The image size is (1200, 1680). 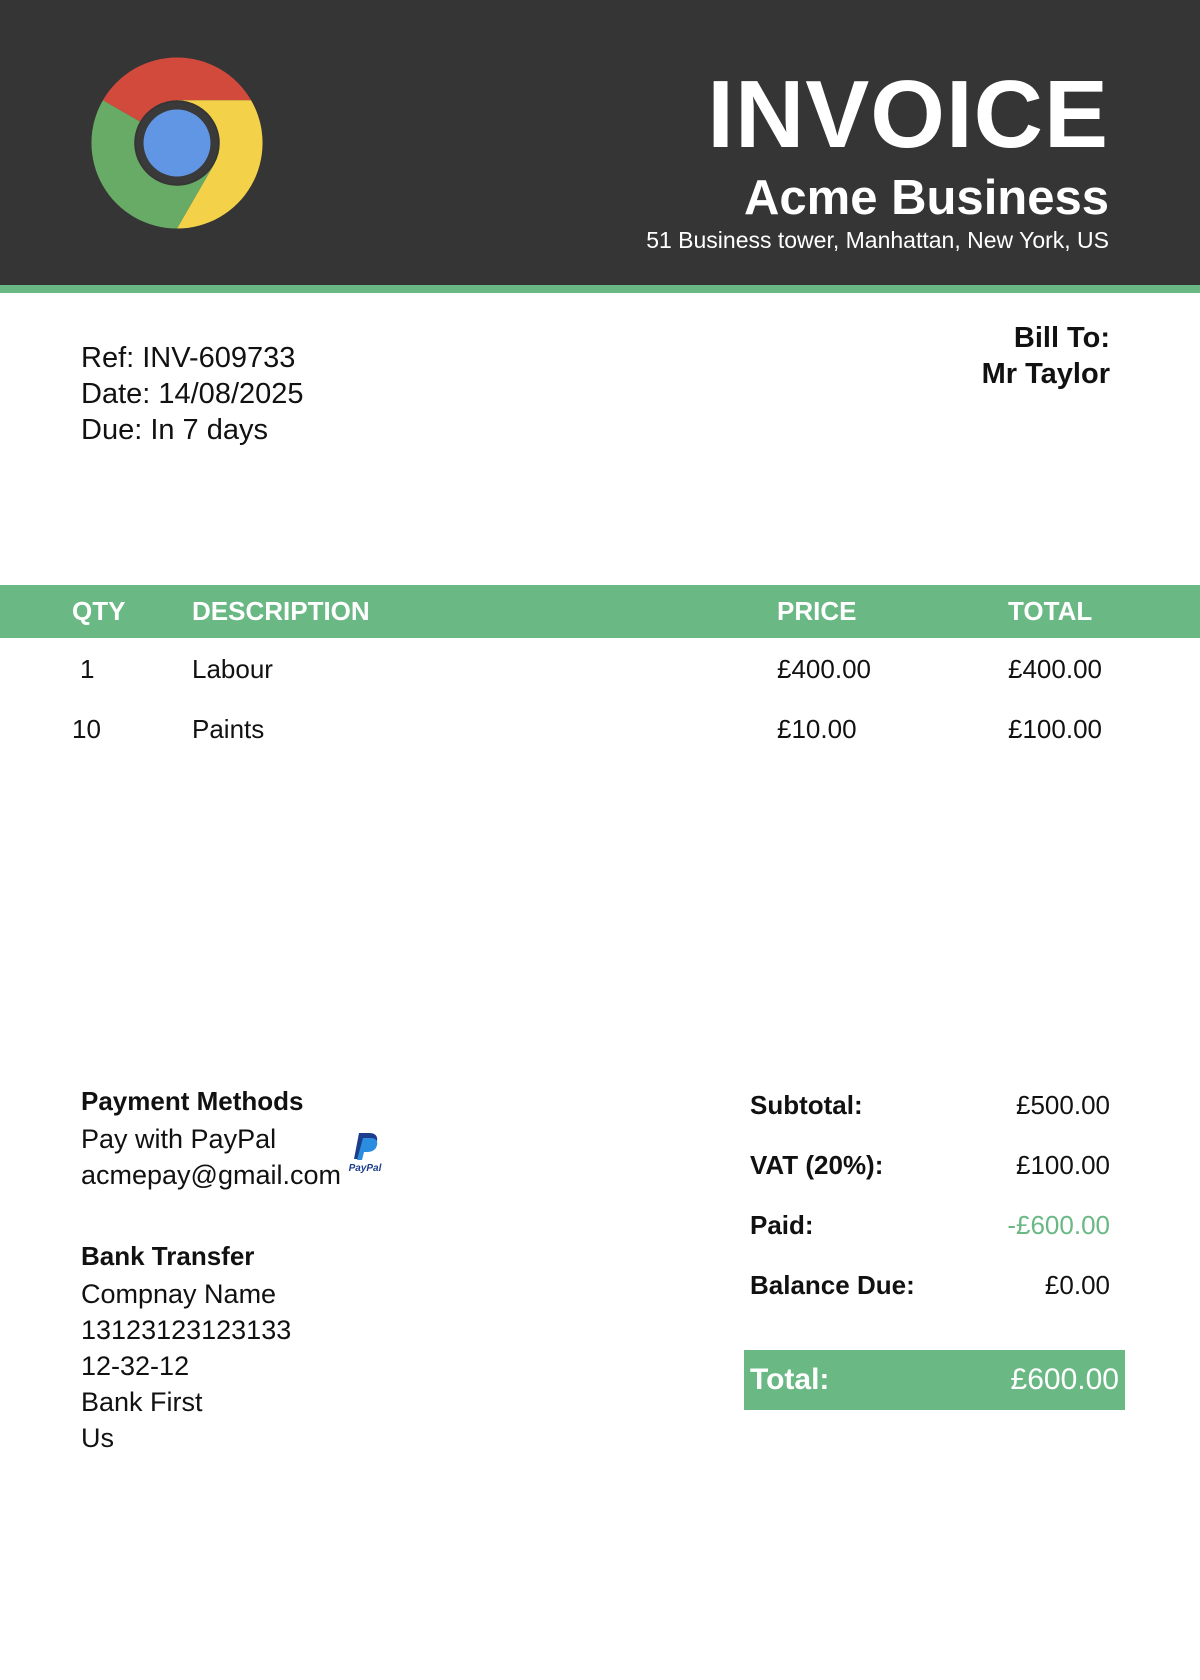 I want to click on balance-row: Balance Due: £0.00, so click(x=930, y=1297).